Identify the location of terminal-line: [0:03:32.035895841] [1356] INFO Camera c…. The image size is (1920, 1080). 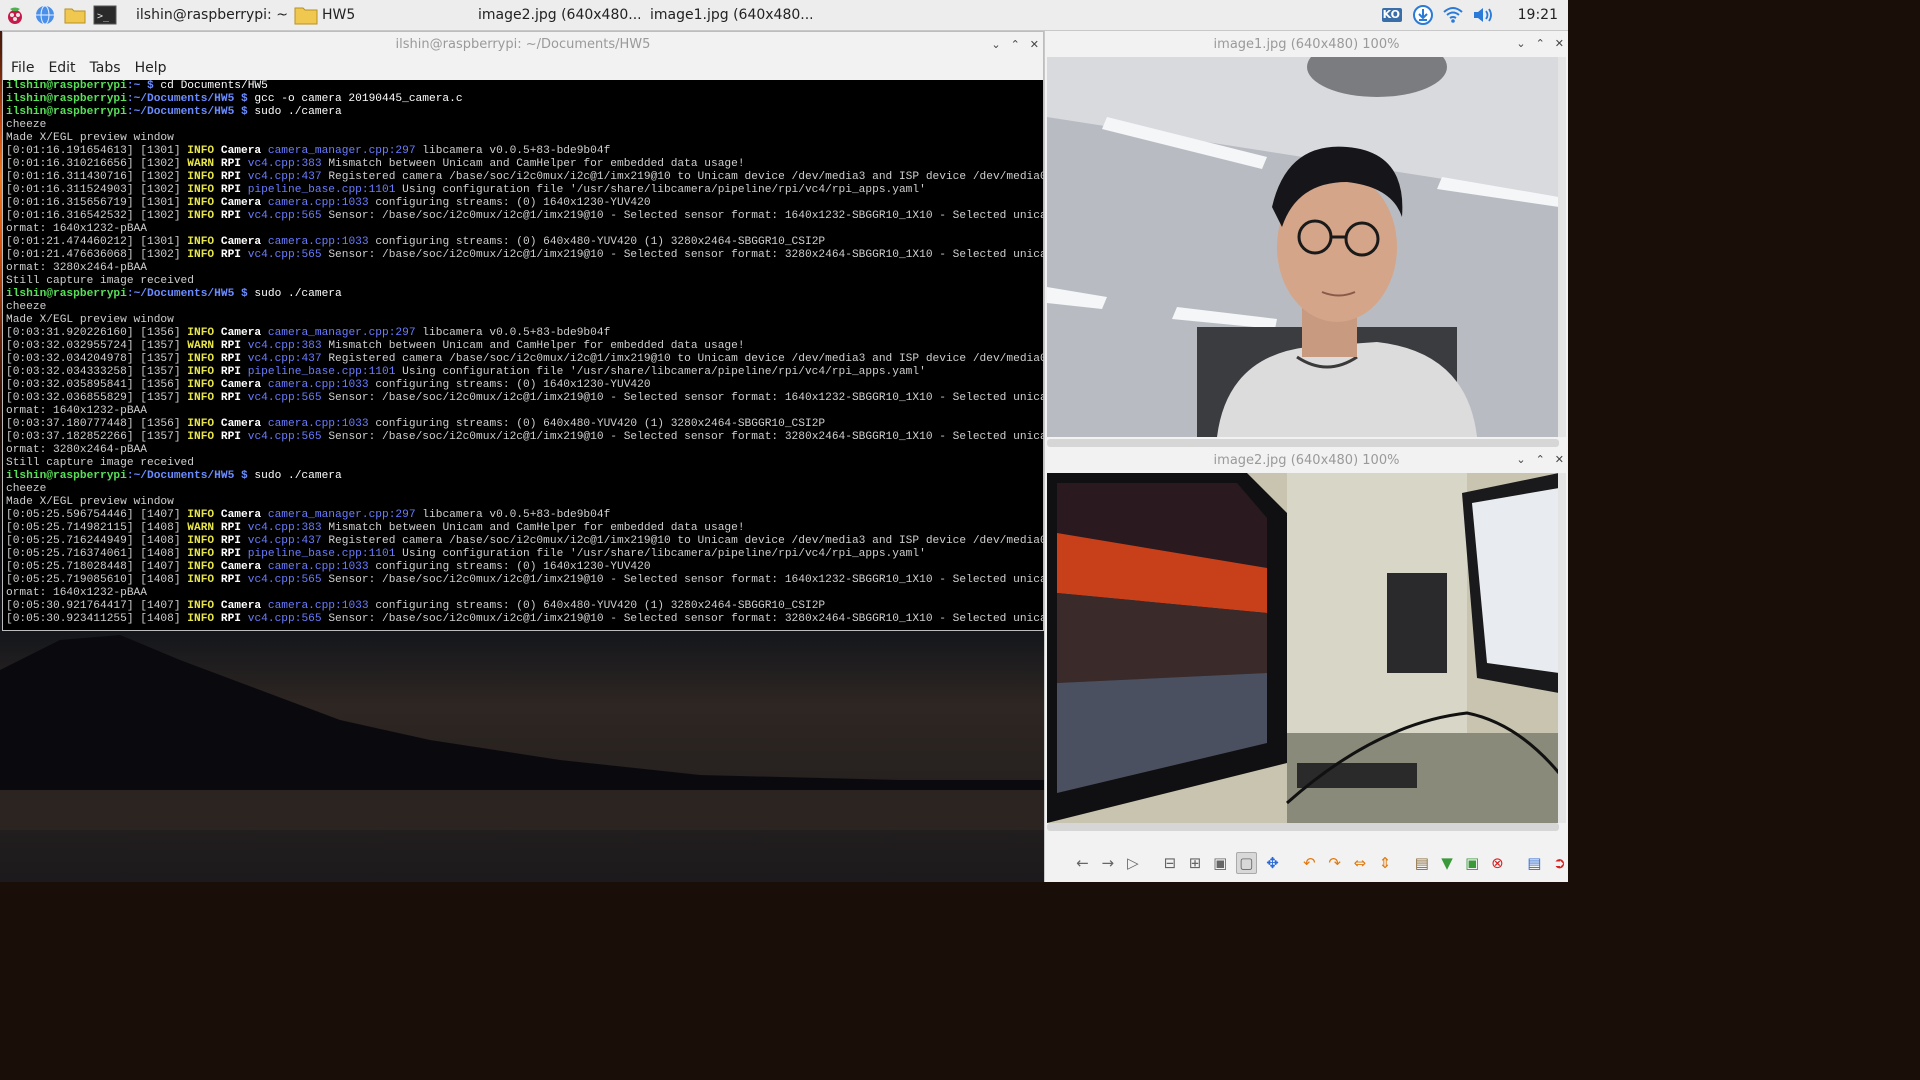
(526, 385).